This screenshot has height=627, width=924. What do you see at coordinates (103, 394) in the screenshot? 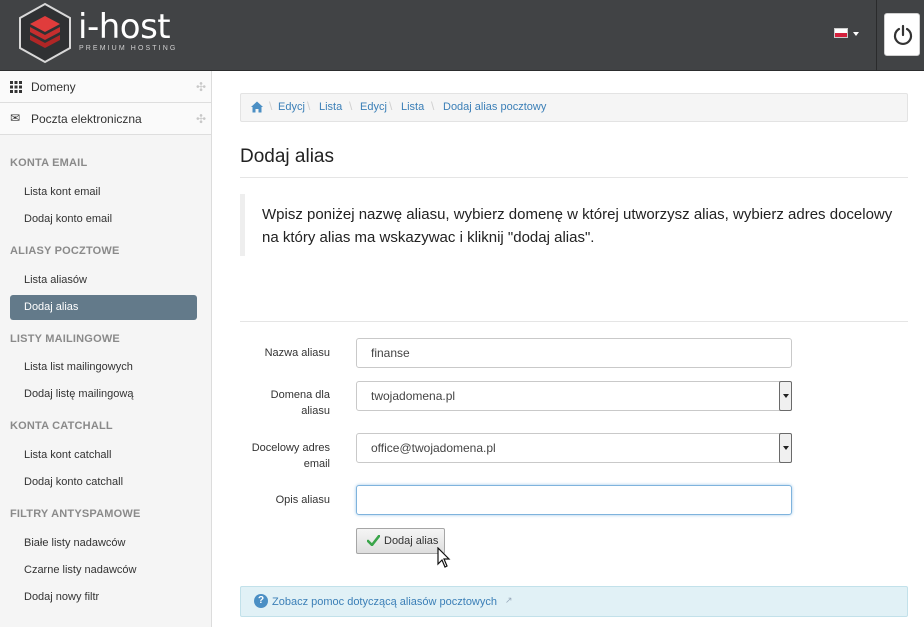
I see `nav-dodaj-liste-mailingowa: Dodaj listę mailingową` at bounding box center [103, 394].